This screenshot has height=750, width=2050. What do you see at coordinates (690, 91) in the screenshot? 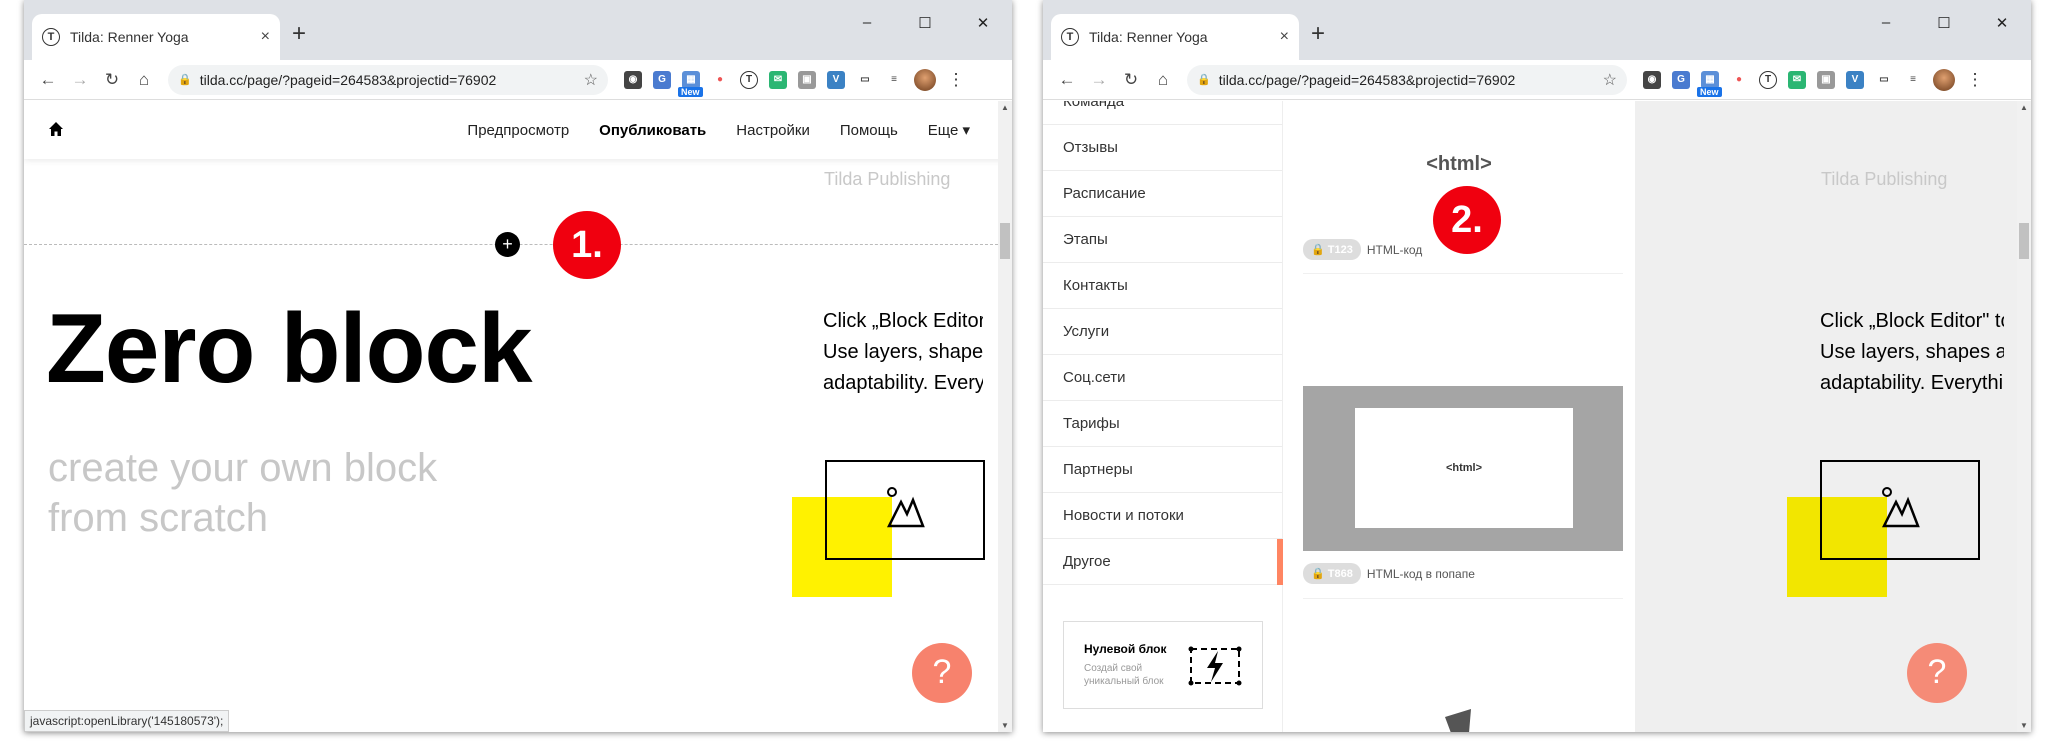
I see `new-badge: New` at bounding box center [690, 91].